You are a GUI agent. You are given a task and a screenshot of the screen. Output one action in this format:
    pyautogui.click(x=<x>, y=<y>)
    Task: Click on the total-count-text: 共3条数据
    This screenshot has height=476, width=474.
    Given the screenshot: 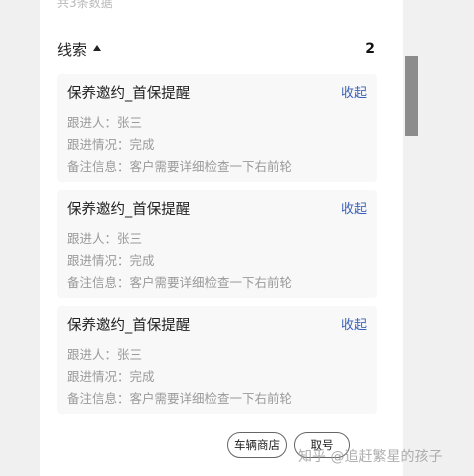 What is the action you would take?
    pyautogui.click(x=85, y=5)
    